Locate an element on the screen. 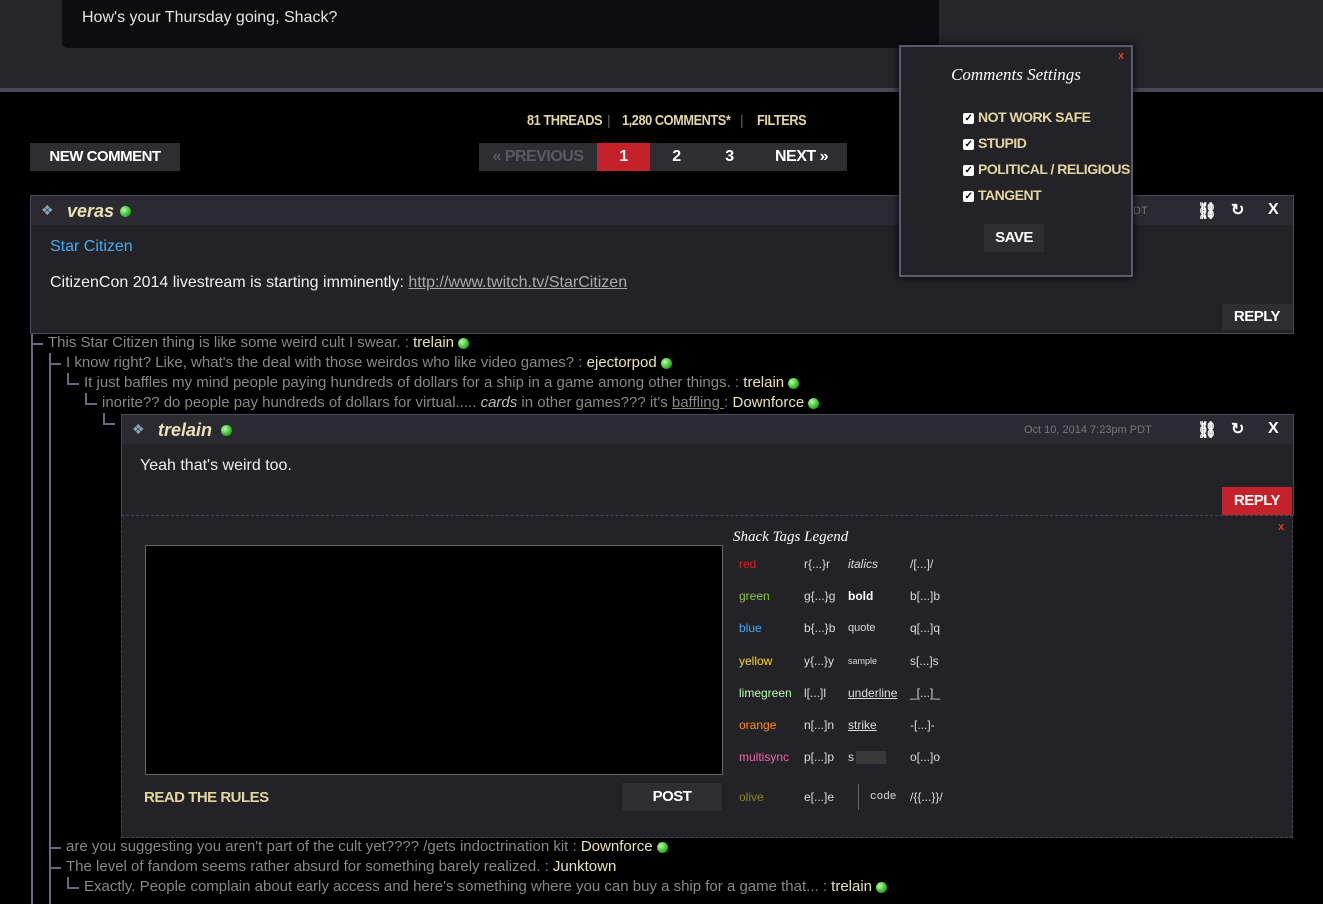  legend-color-name: limegreen is located at coordinates (765, 693).